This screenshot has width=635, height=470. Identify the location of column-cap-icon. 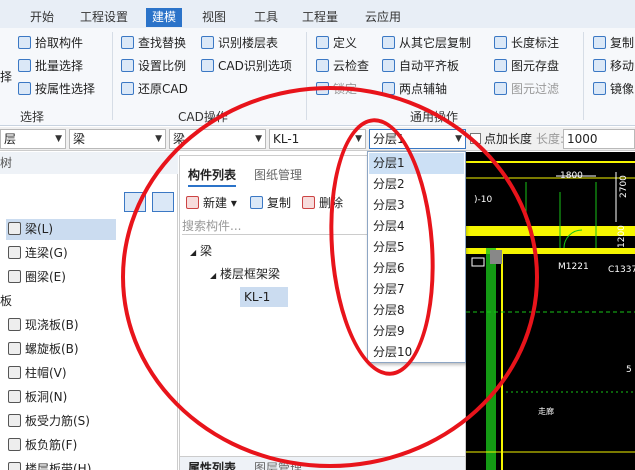
(14, 372).